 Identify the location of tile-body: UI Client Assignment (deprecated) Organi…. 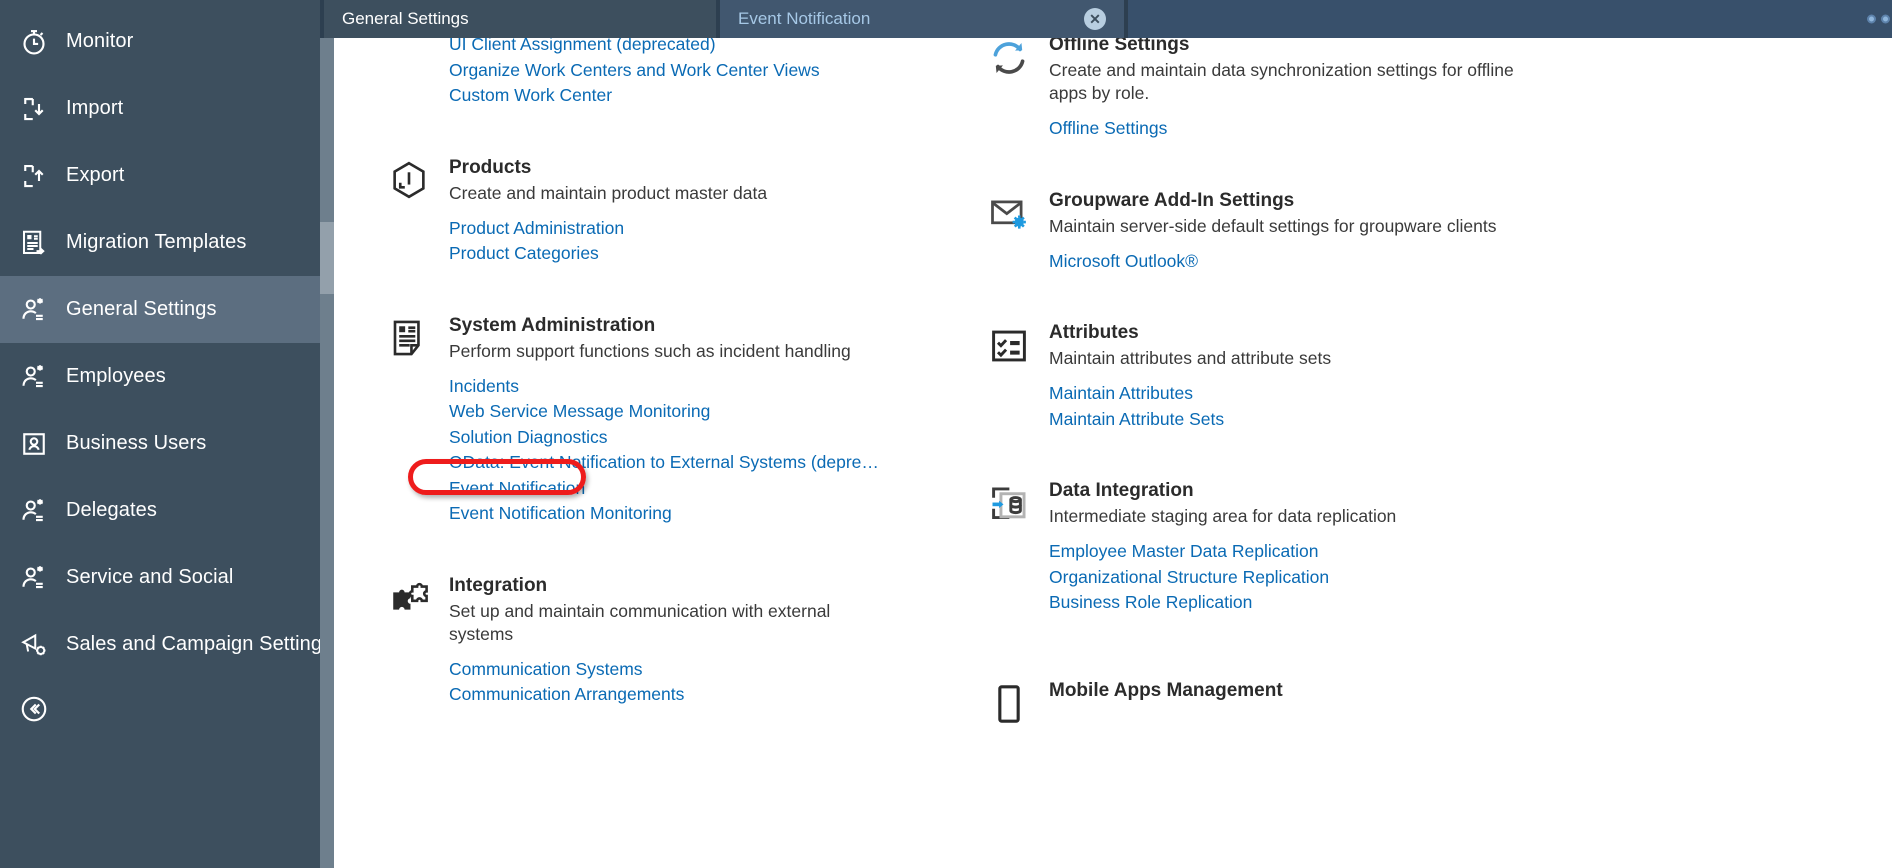
(709, 70).